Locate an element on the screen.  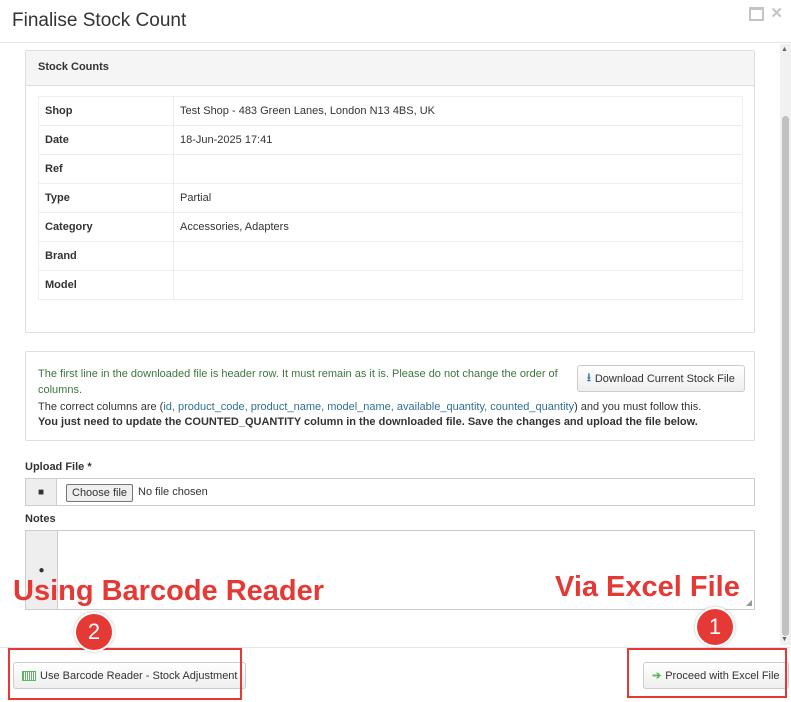
download-button-label: Download Current Stock File is located at coordinates (664, 378).